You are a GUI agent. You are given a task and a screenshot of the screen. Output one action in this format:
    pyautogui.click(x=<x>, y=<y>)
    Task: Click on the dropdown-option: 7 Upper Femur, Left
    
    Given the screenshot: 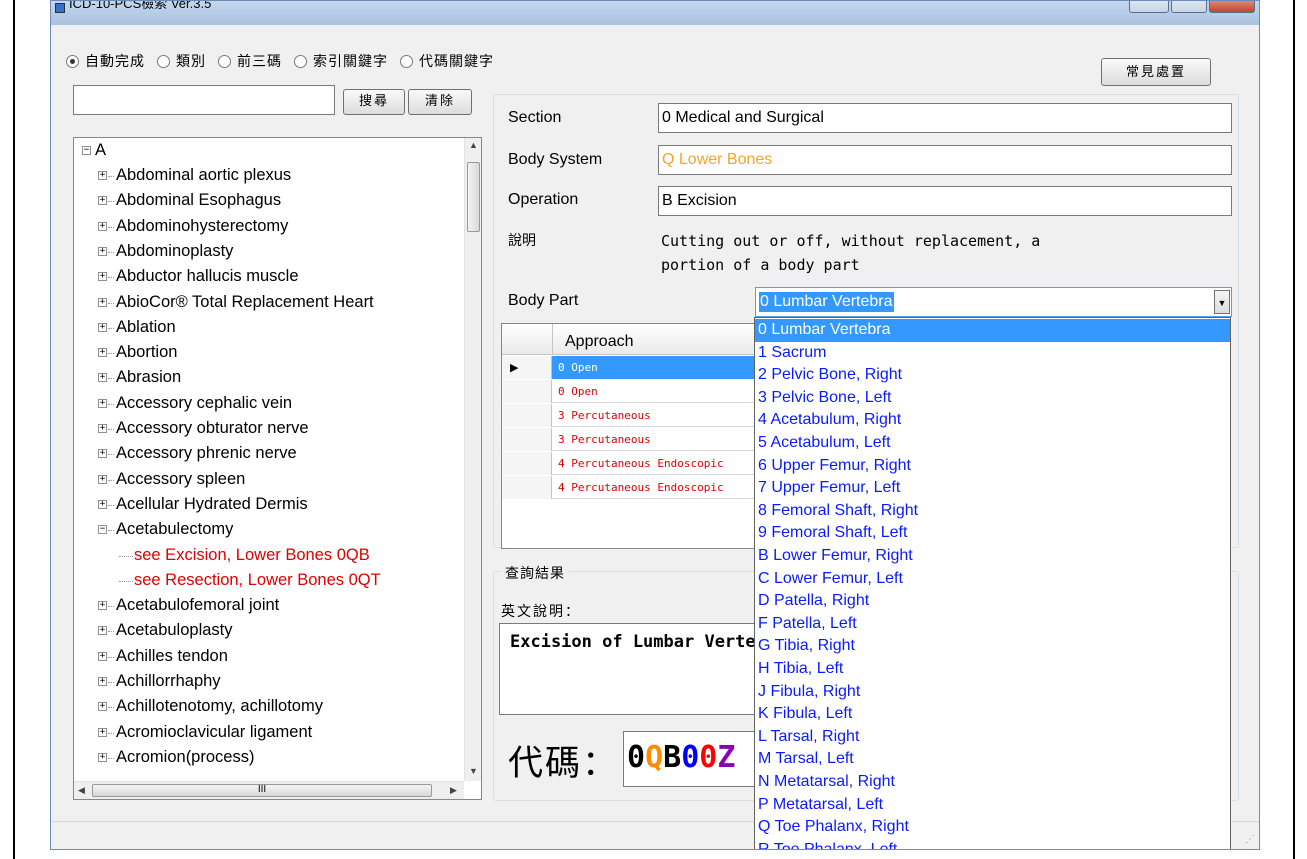 What is the action you would take?
    pyautogui.click(x=992, y=488)
    